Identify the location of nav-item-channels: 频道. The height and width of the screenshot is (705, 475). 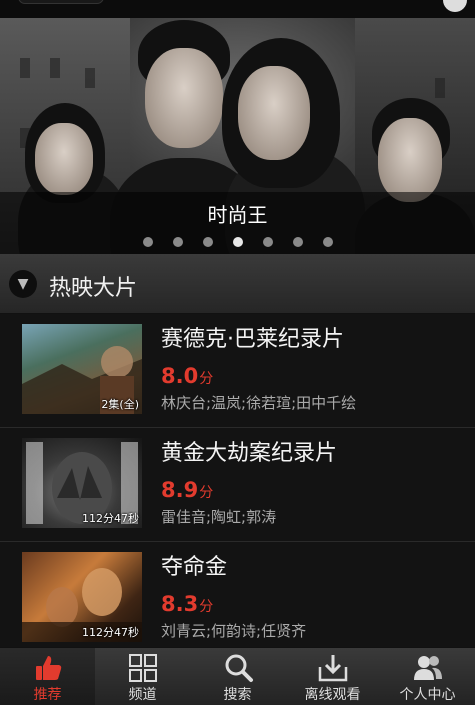
(142, 676).